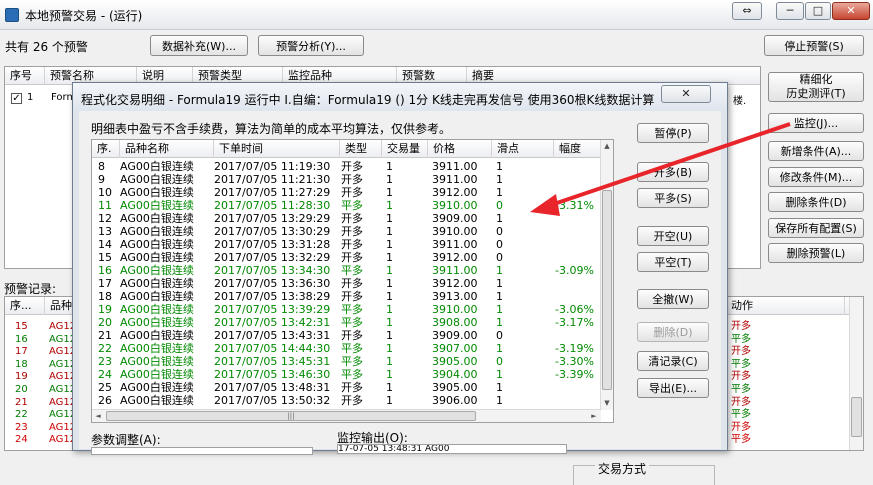  What do you see at coordinates (545, 205) in the screenshot?
I see `annotation-arrow-head` at bounding box center [545, 205].